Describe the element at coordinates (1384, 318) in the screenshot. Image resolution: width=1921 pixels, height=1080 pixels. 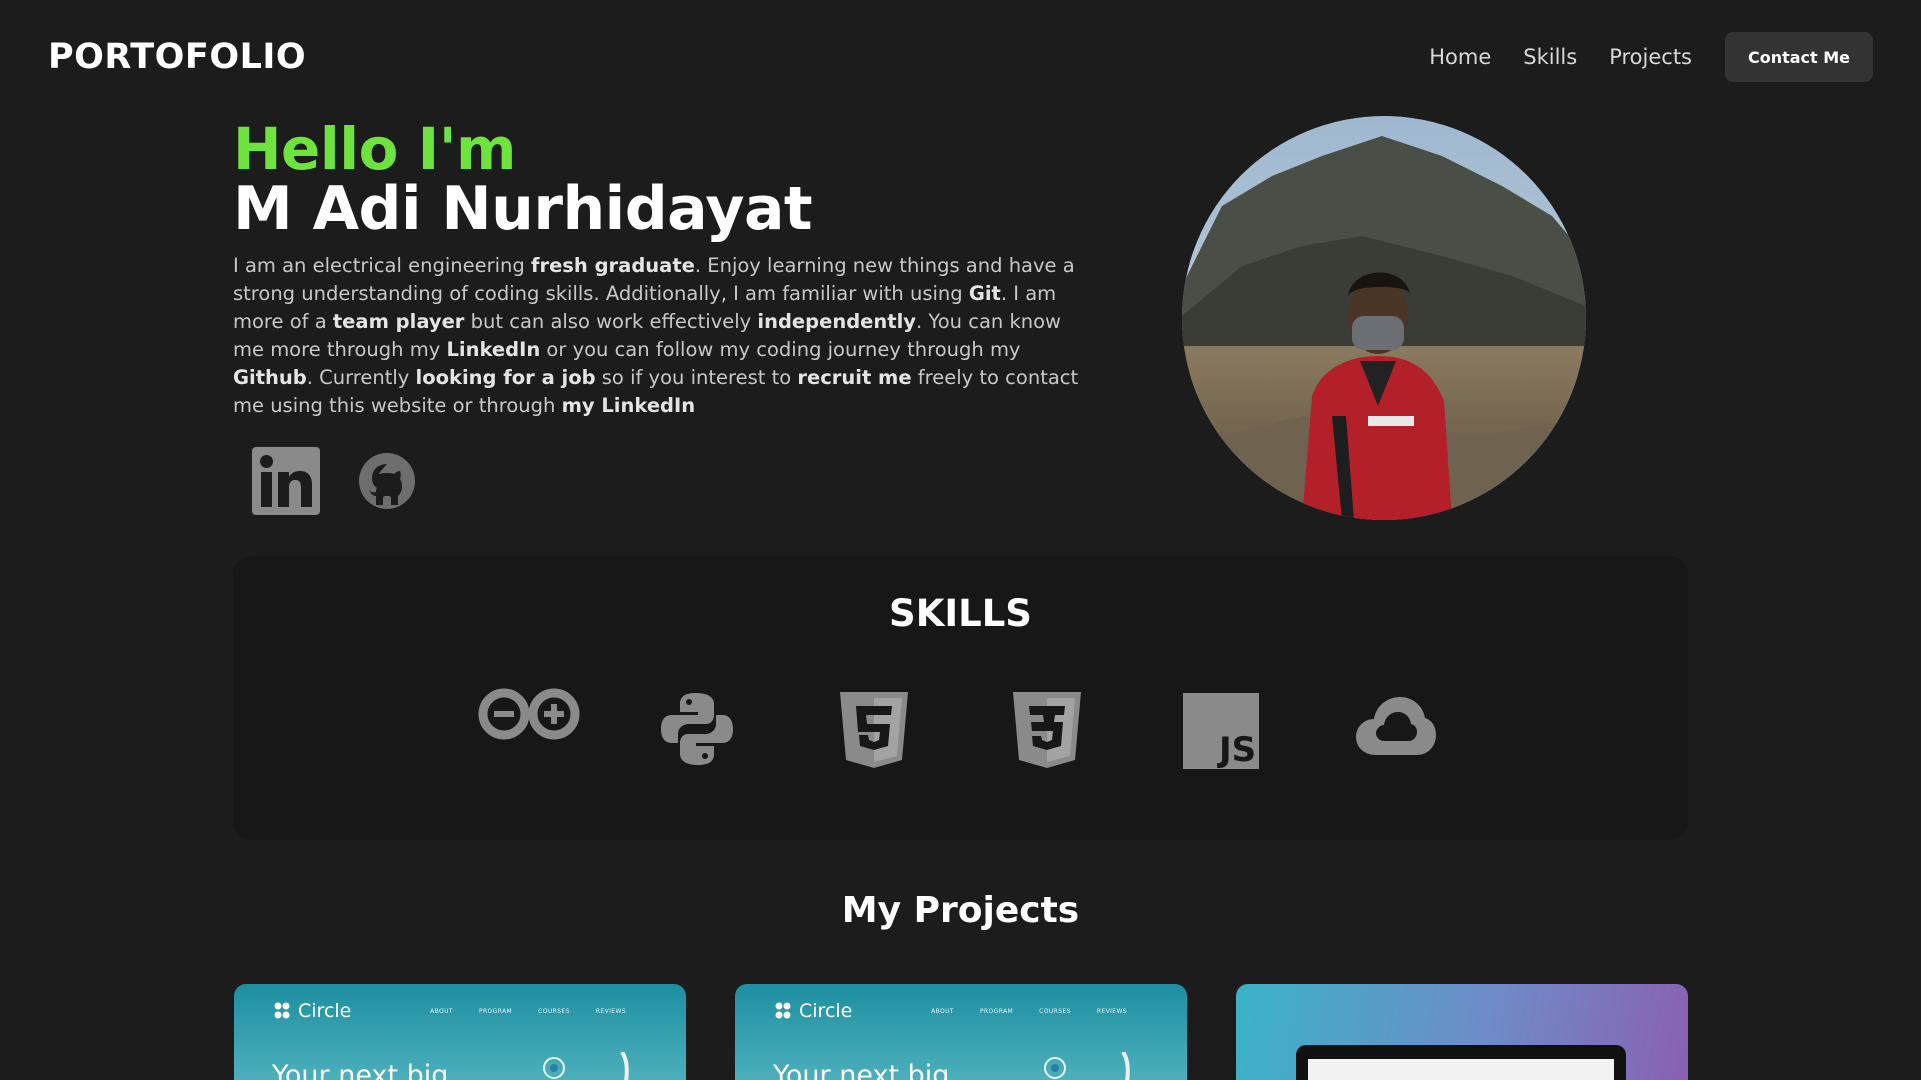
I see `profile-photo` at that location.